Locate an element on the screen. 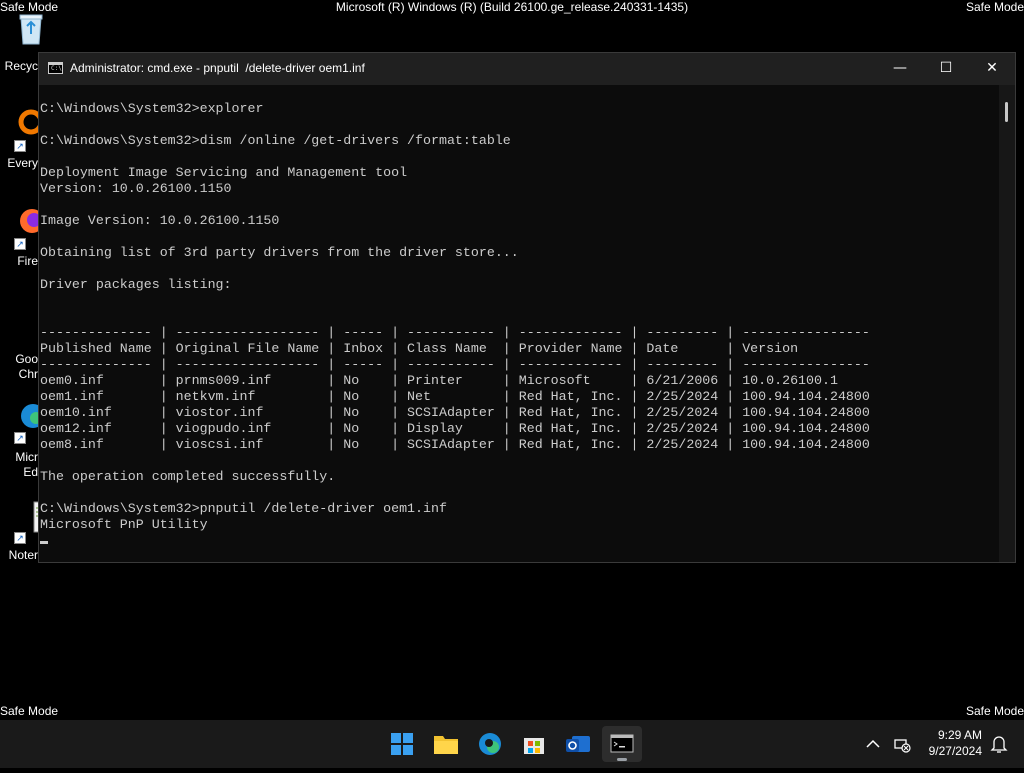  text-cursor is located at coordinates (44, 542).